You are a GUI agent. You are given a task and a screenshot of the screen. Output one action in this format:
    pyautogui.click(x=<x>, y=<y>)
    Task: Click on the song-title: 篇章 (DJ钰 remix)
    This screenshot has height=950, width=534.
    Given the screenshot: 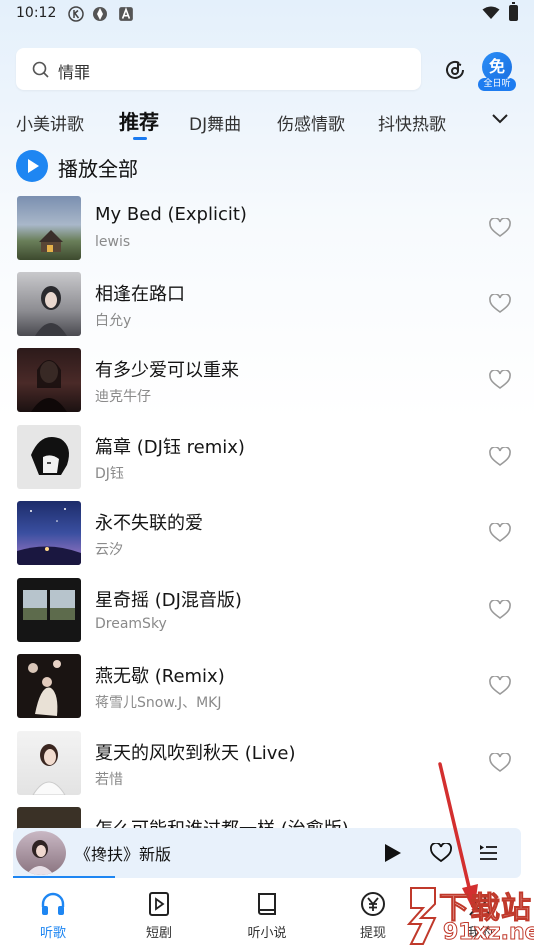 What is the action you would take?
    pyautogui.click(x=170, y=447)
    